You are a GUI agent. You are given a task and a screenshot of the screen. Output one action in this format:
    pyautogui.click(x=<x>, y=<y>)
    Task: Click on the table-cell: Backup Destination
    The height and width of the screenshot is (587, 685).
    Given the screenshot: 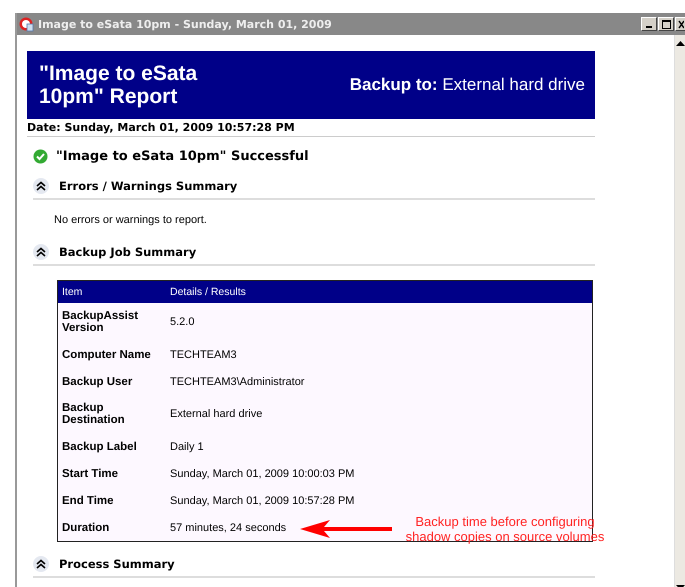 What is the action you would take?
    pyautogui.click(x=93, y=414)
    